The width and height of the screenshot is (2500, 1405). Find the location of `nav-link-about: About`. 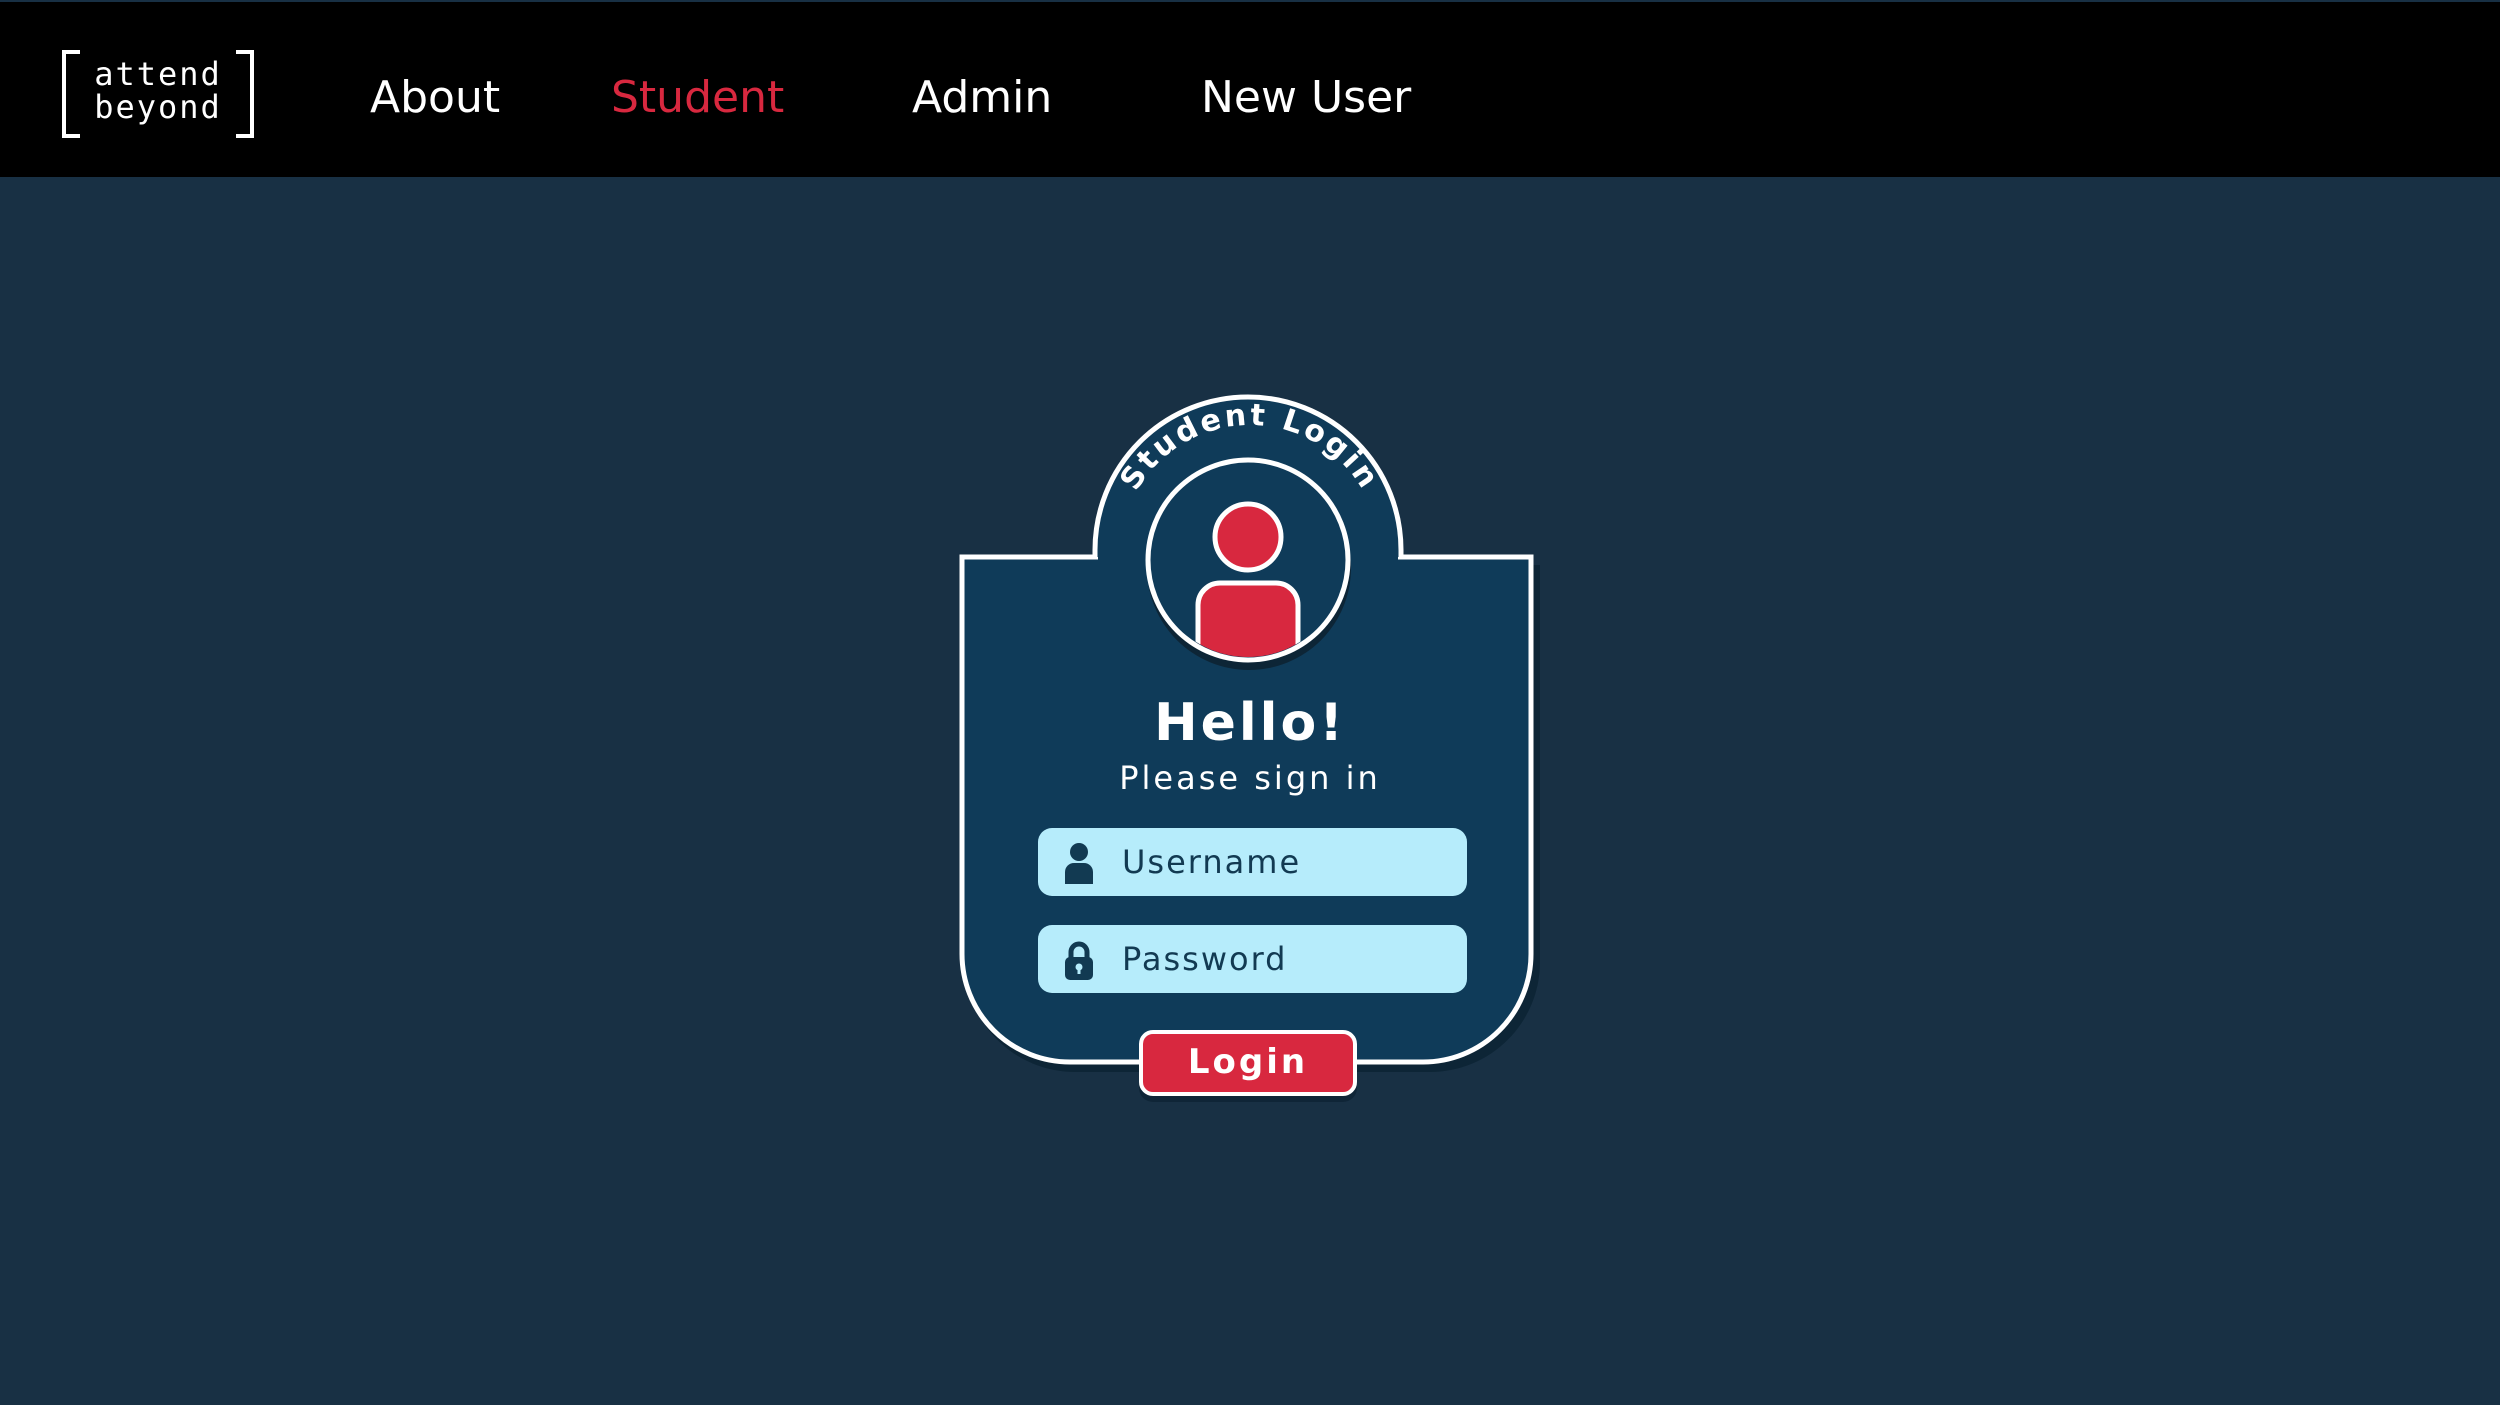

nav-link-about: About is located at coordinates (435, 98).